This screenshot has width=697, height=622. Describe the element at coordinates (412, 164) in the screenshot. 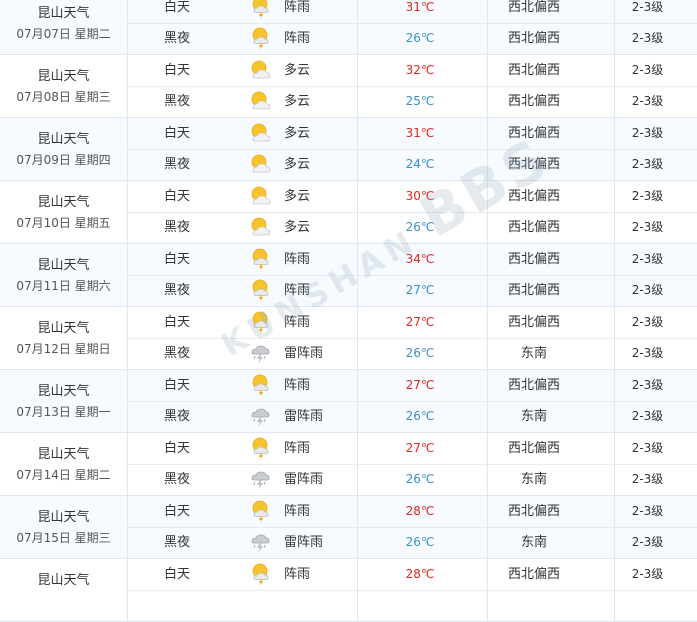

I see `night-forecast: 黑夜 多云 24℃ 西北偏西 2-3级` at that location.